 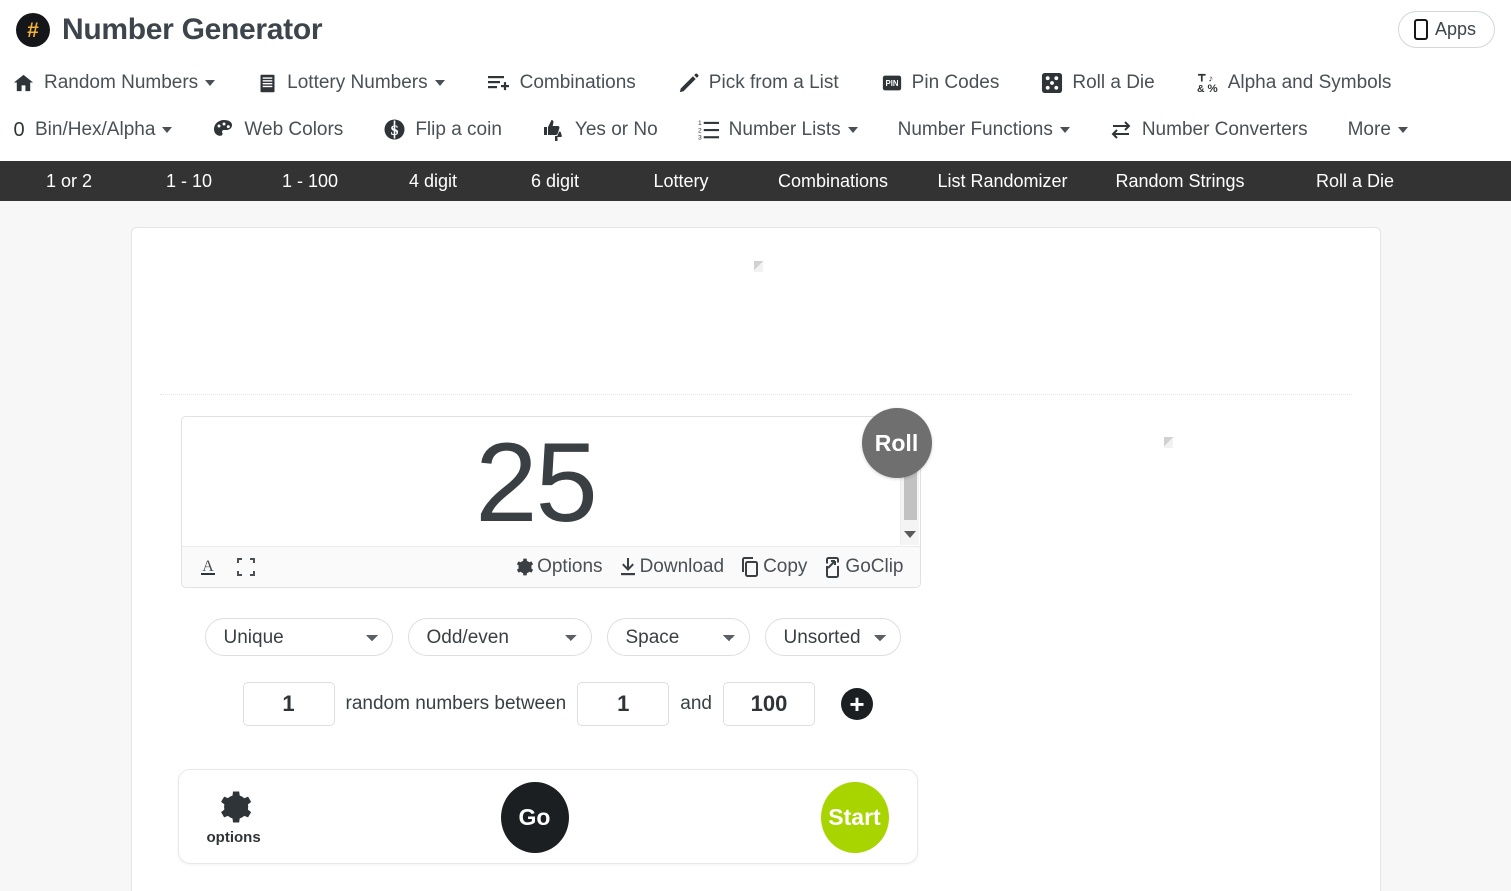 I want to click on subnav-item-1-100: 1 - 100, so click(x=310, y=181).